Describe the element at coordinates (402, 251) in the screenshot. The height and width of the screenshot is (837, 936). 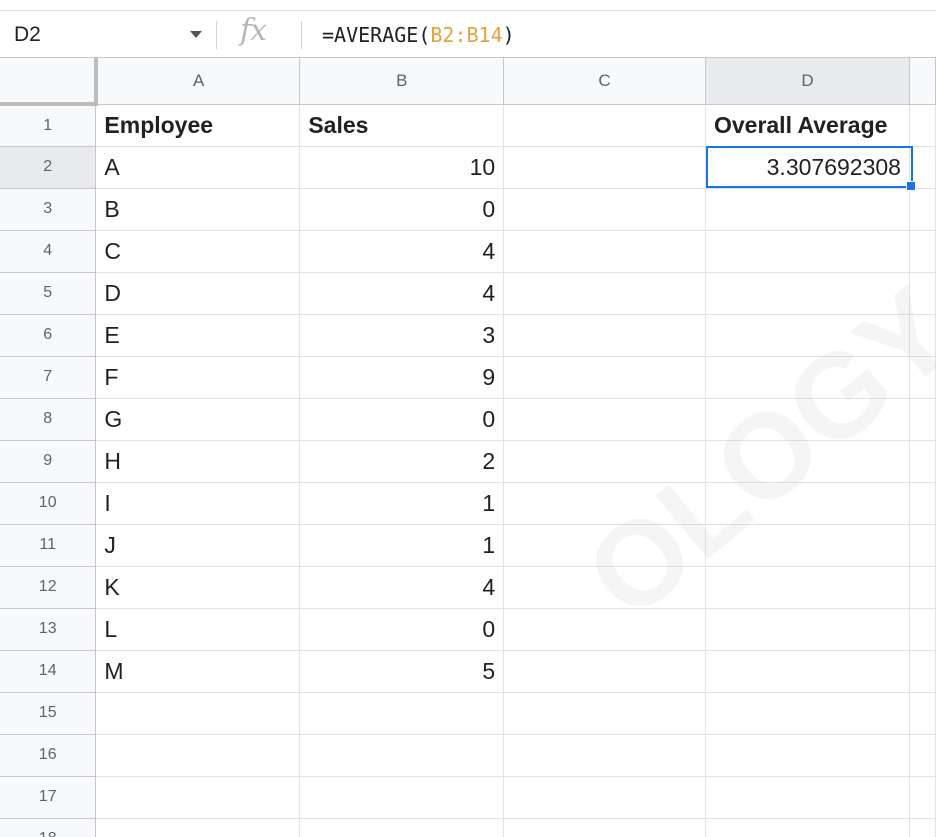
I see `cell-b4: 4` at that location.